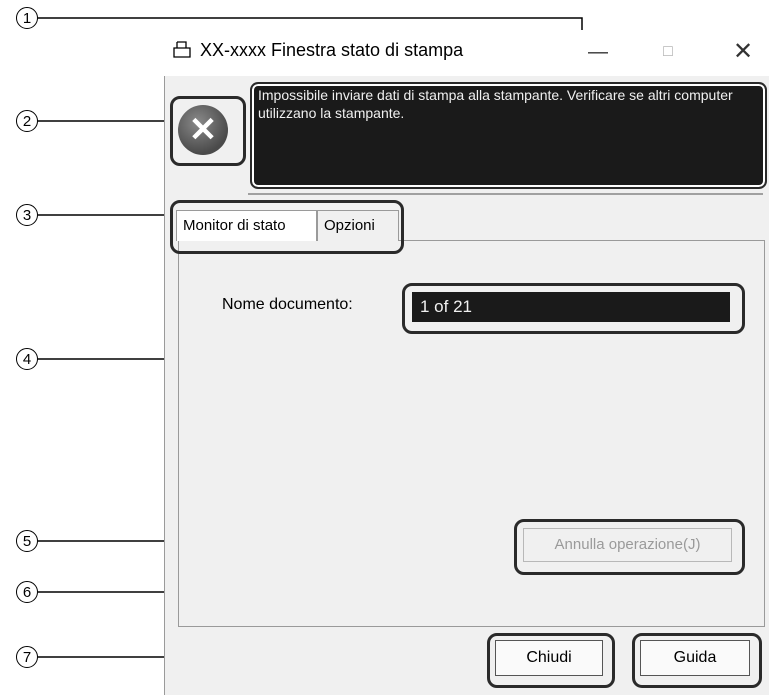 The width and height of the screenshot is (769, 695). I want to click on close-button: Chiudi, so click(549, 658).